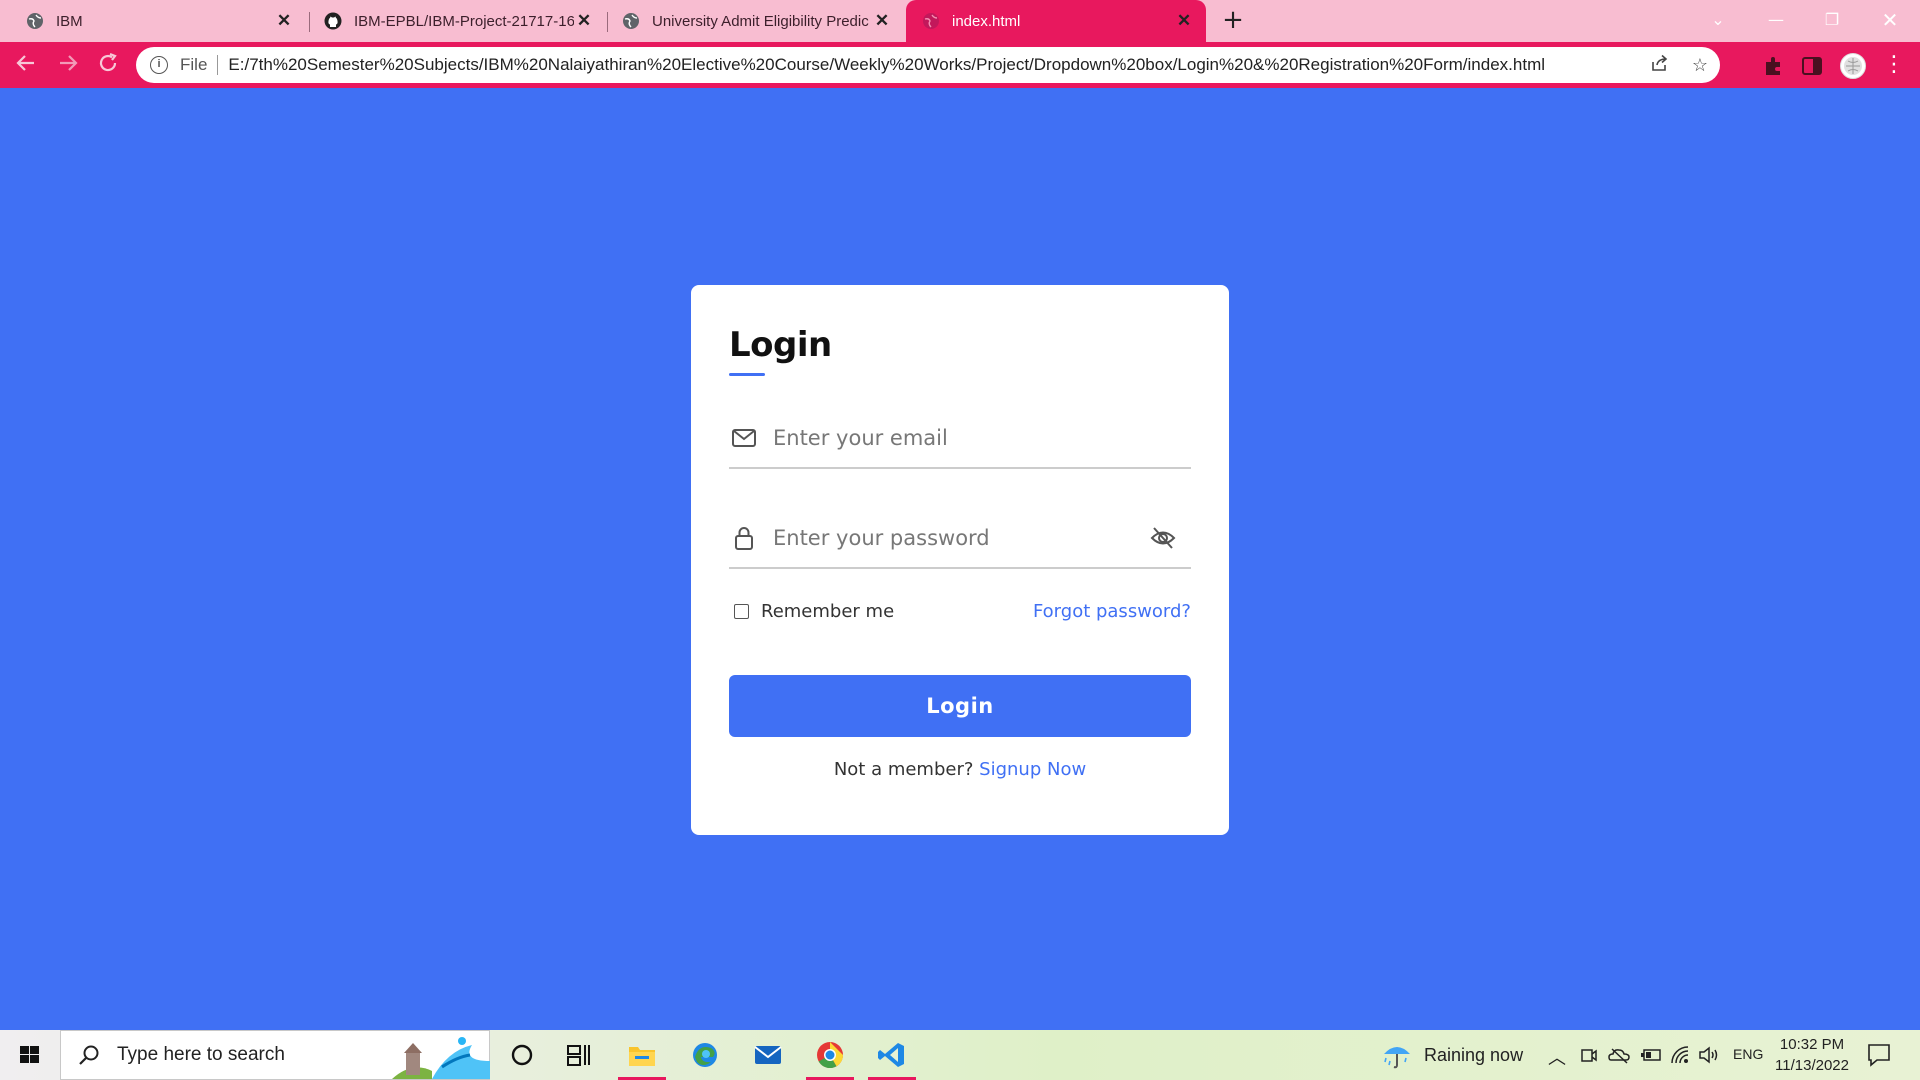 Image resolution: width=1920 pixels, height=1080 pixels. I want to click on share-icon, so click(1660, 65).